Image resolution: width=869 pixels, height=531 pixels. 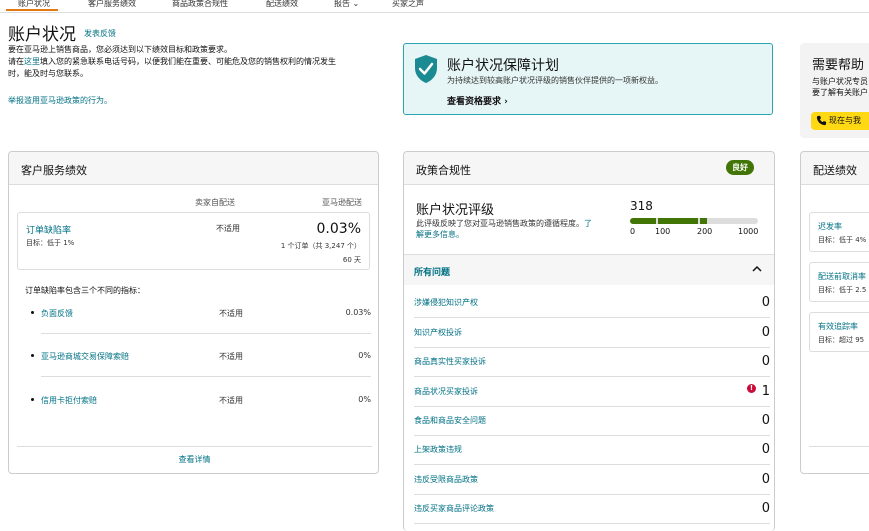 What do you see at coordinates (346, 4) in the screenshot?
I see `tab-reports: 报告 ⌄` at bounding box center [346, 4].